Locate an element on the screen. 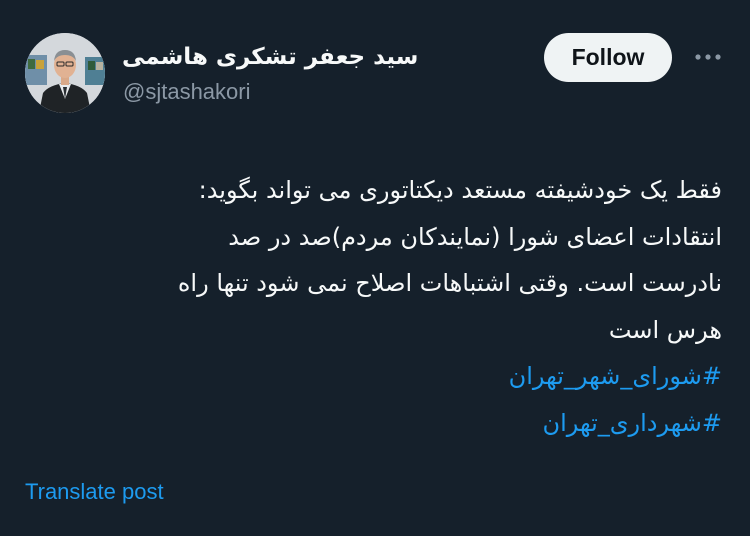 The width and height of the screenshot is (750, 536). avatar is located at coordinates (65, 73).